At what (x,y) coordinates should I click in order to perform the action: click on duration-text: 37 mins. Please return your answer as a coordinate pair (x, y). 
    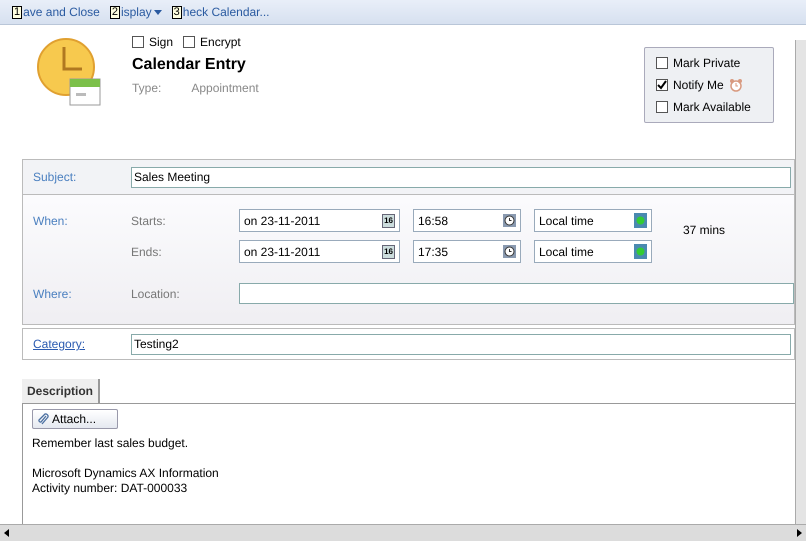
    Looking at the image, I should click on (704, 230).